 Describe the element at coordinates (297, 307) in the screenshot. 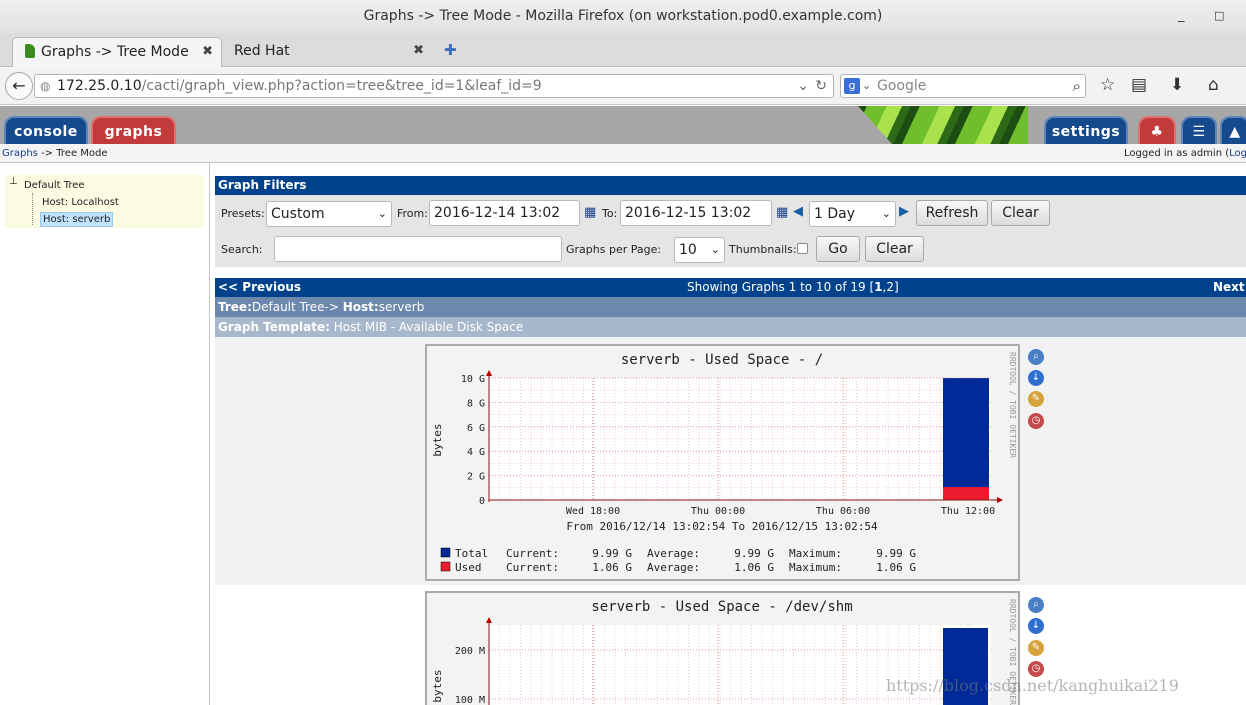

I see `tree-path-value: Default Tree->` at that location.